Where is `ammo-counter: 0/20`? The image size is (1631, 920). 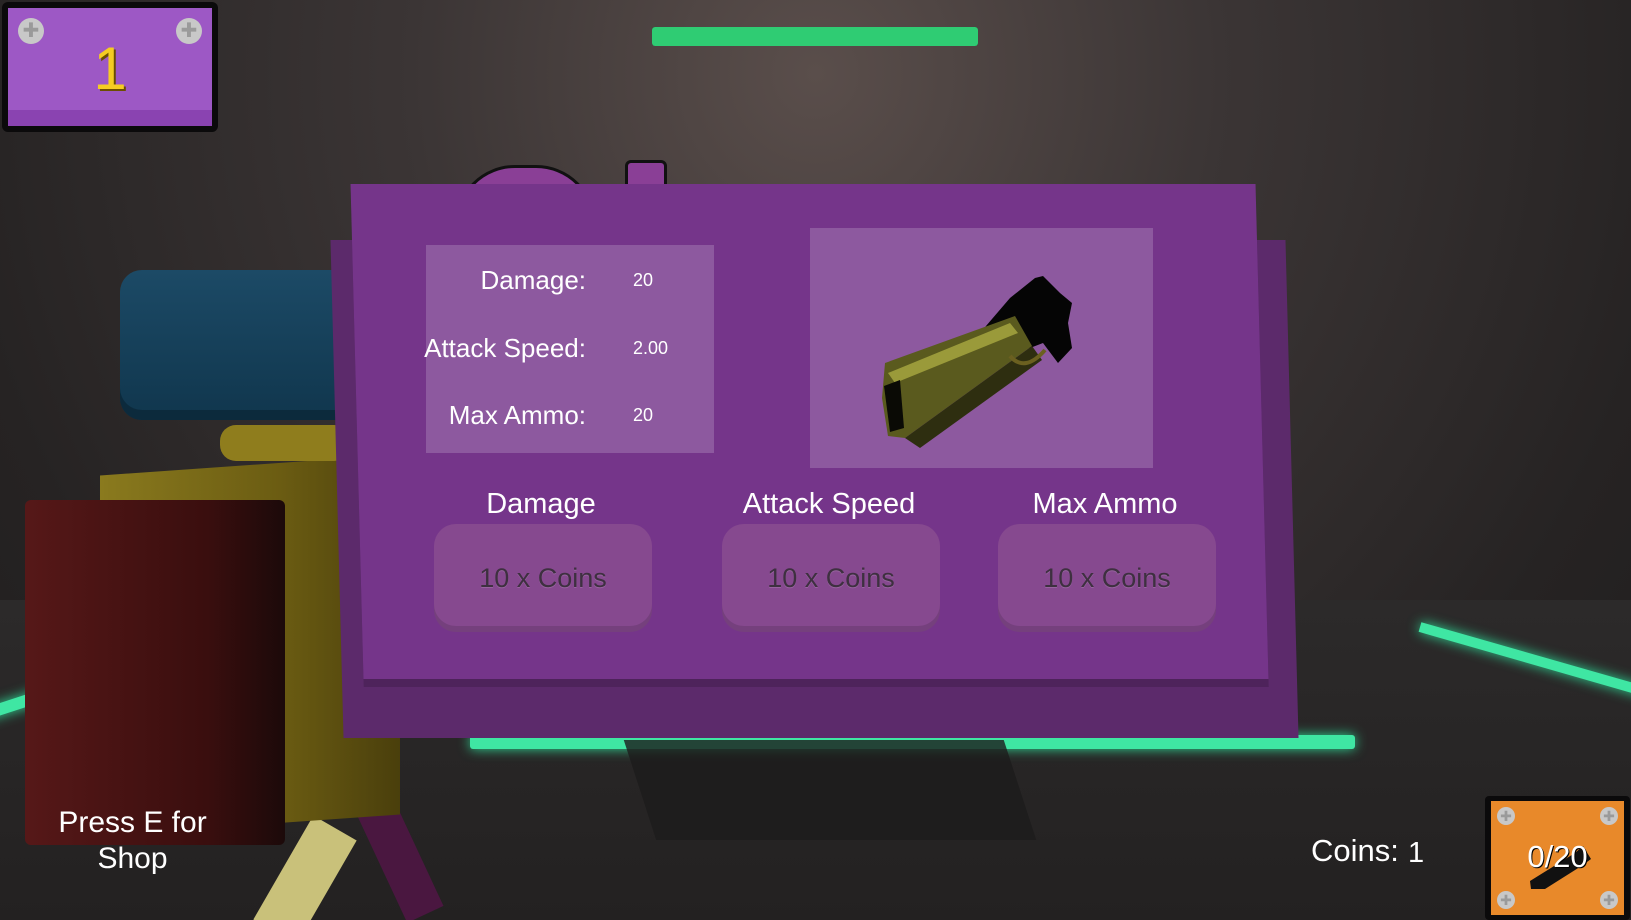
ammo-counter: 0/20 is located at coordinates (1557, 856).